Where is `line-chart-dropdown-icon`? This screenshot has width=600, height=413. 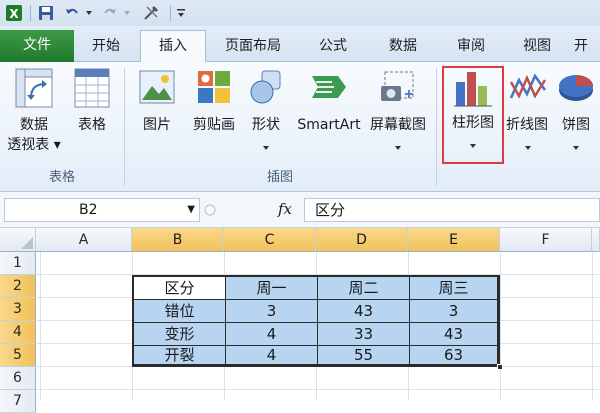
line-chart-dropdown-icon is located at coordinates (528, 148).